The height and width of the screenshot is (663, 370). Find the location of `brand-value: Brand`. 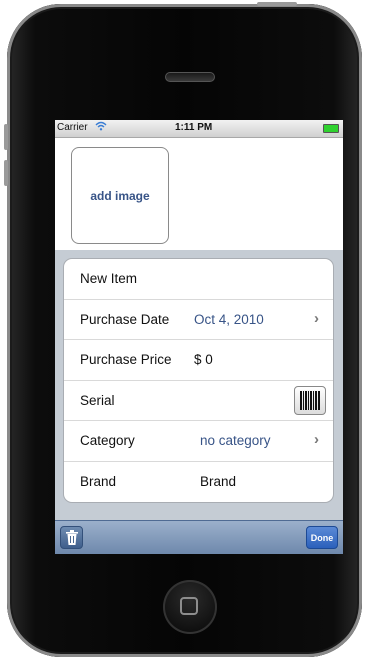

brand-value: Brand is located at coordinates (218, 481).